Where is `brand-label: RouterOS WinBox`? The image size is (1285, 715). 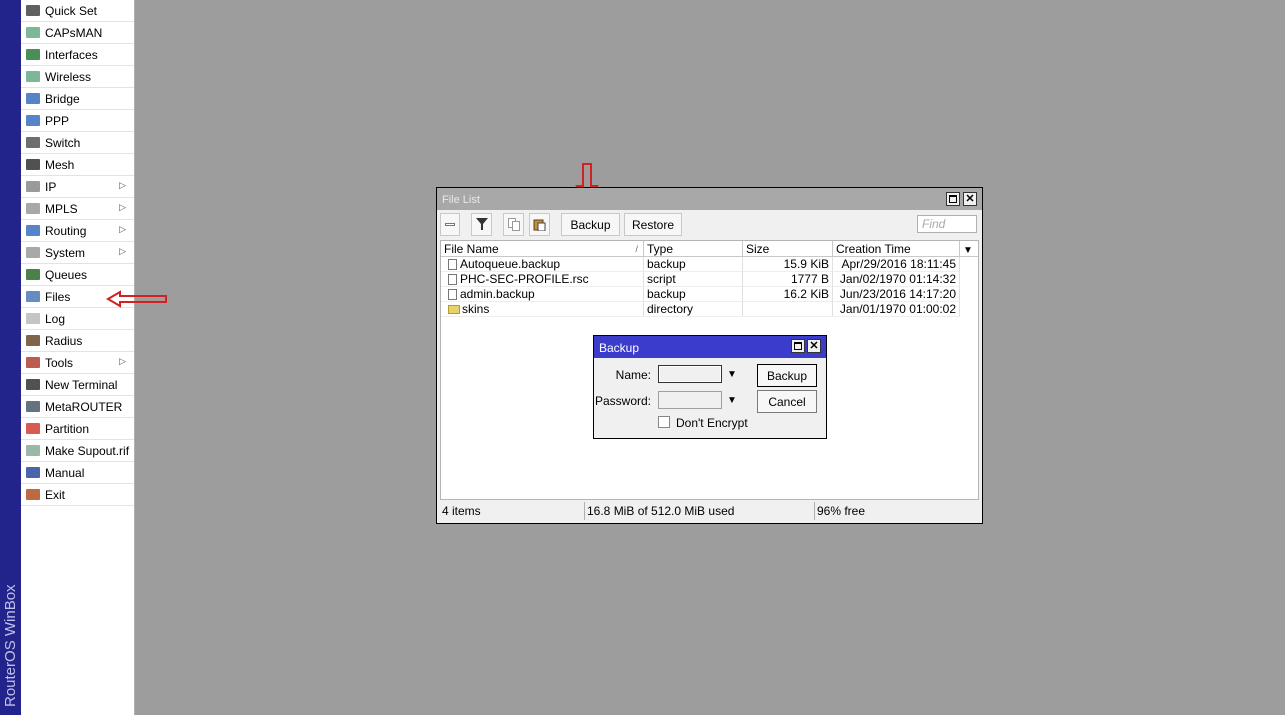 brand-label: RouterOS WinBox is located at coordinates (10, 645).